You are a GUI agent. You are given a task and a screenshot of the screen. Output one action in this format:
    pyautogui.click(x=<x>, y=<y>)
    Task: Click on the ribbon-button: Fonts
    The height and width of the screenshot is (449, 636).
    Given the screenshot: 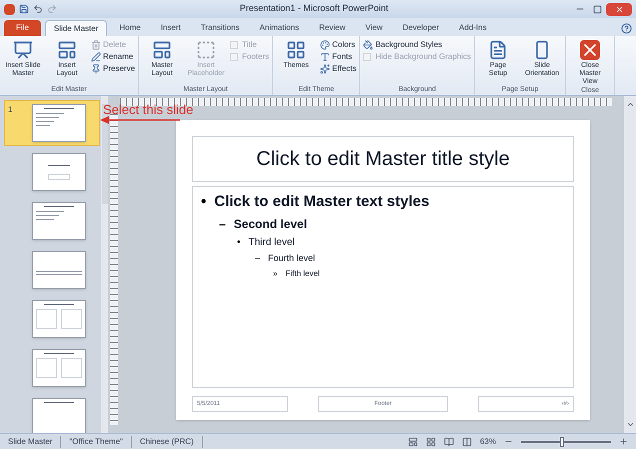 What is the action you would take?
    pyautogui.click(x=338, y=57)
    